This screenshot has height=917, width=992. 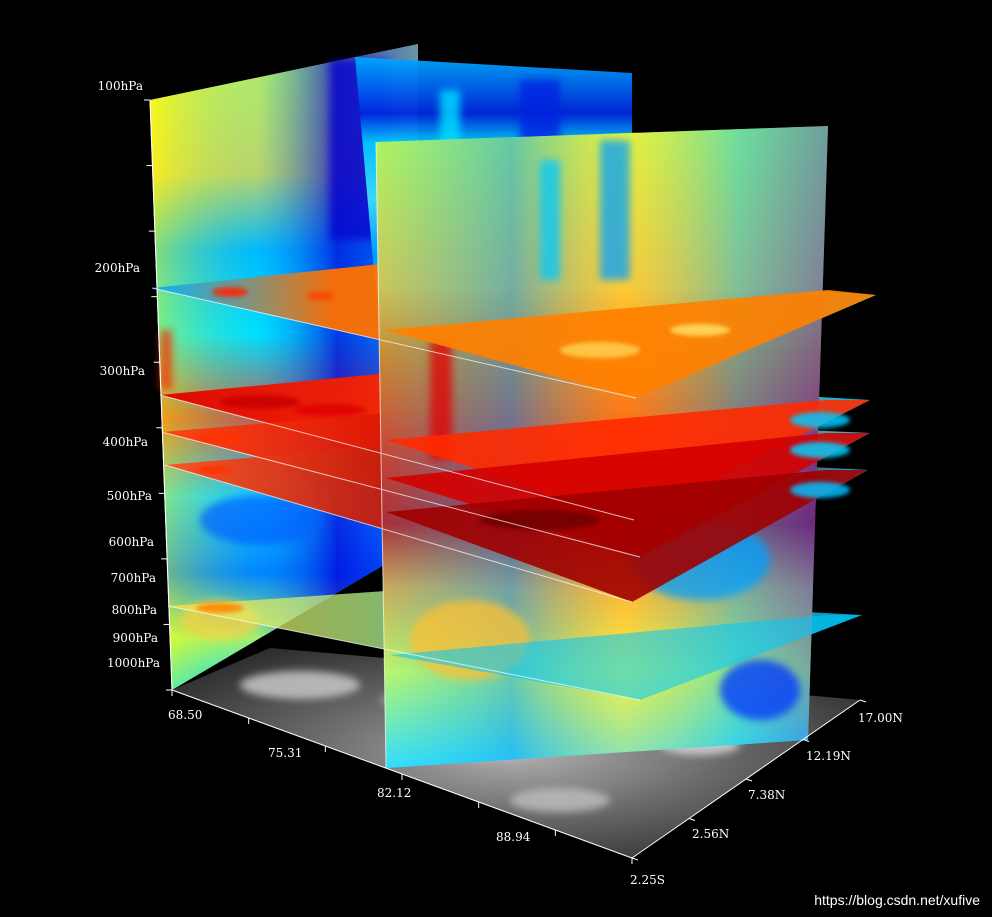 I want to click on latitude-label-4: 17.00N, so click(x=880, y=718).